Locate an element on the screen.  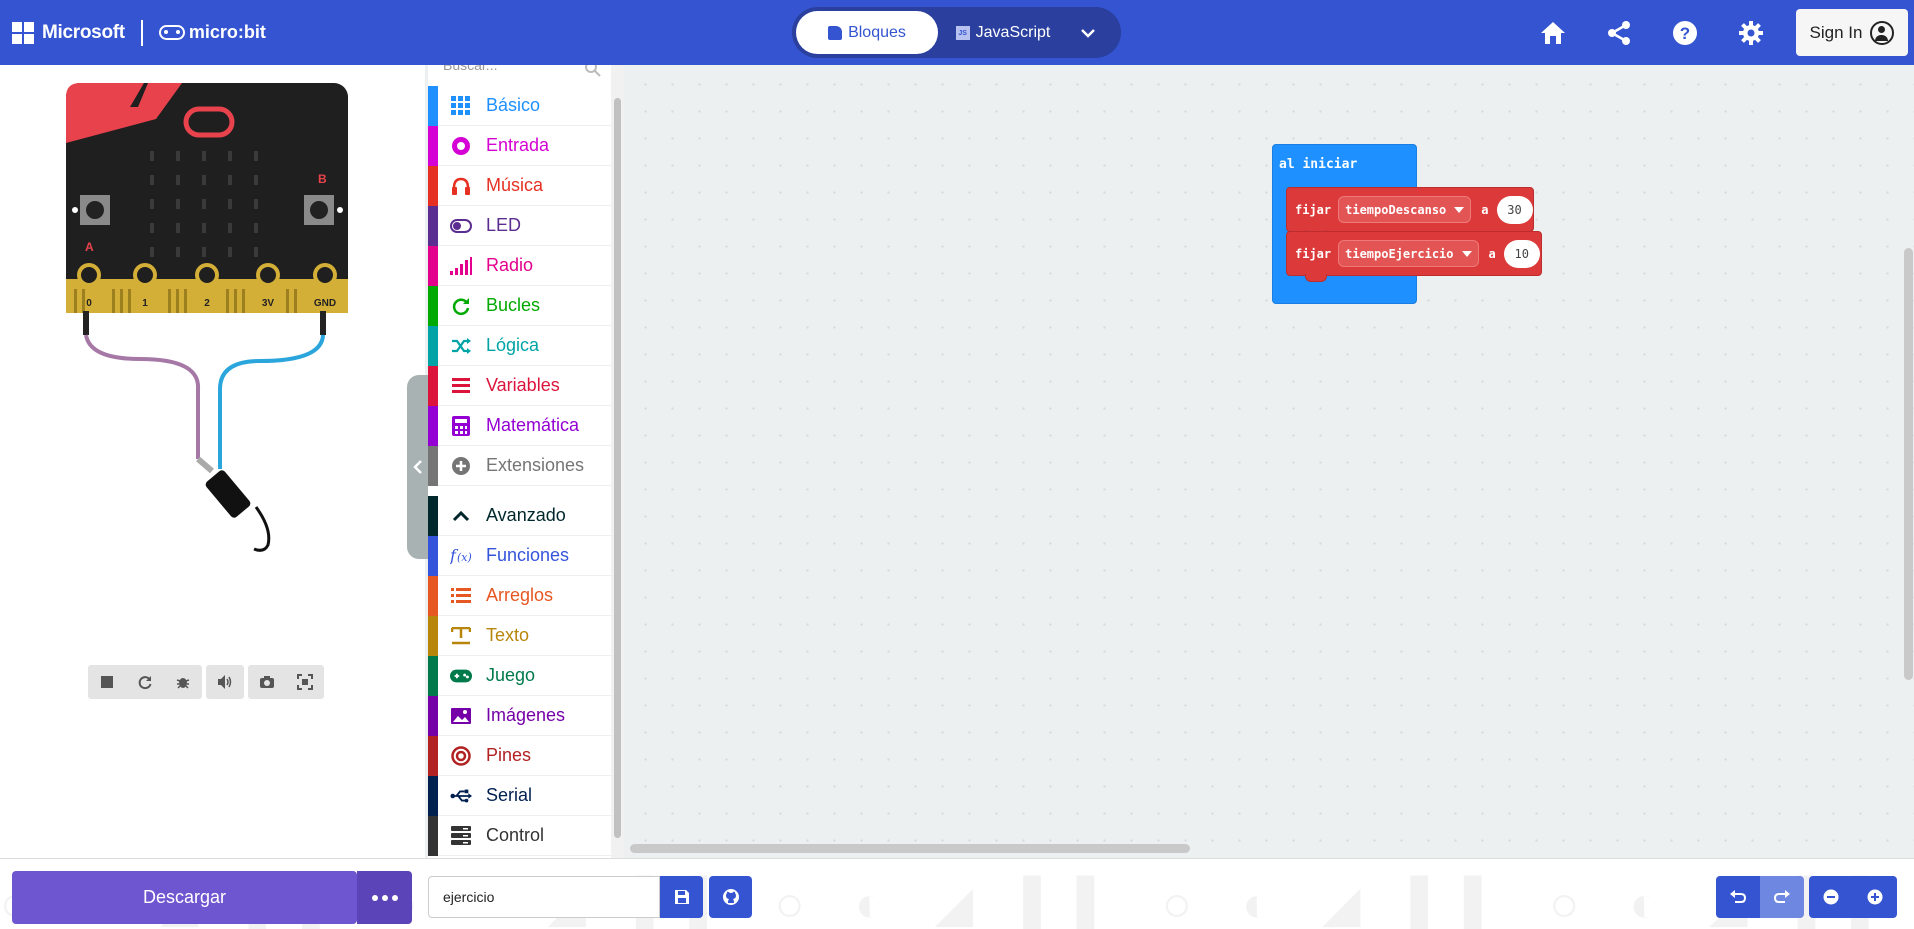
category-logica: Lógica is located at coordinates (519, 345).